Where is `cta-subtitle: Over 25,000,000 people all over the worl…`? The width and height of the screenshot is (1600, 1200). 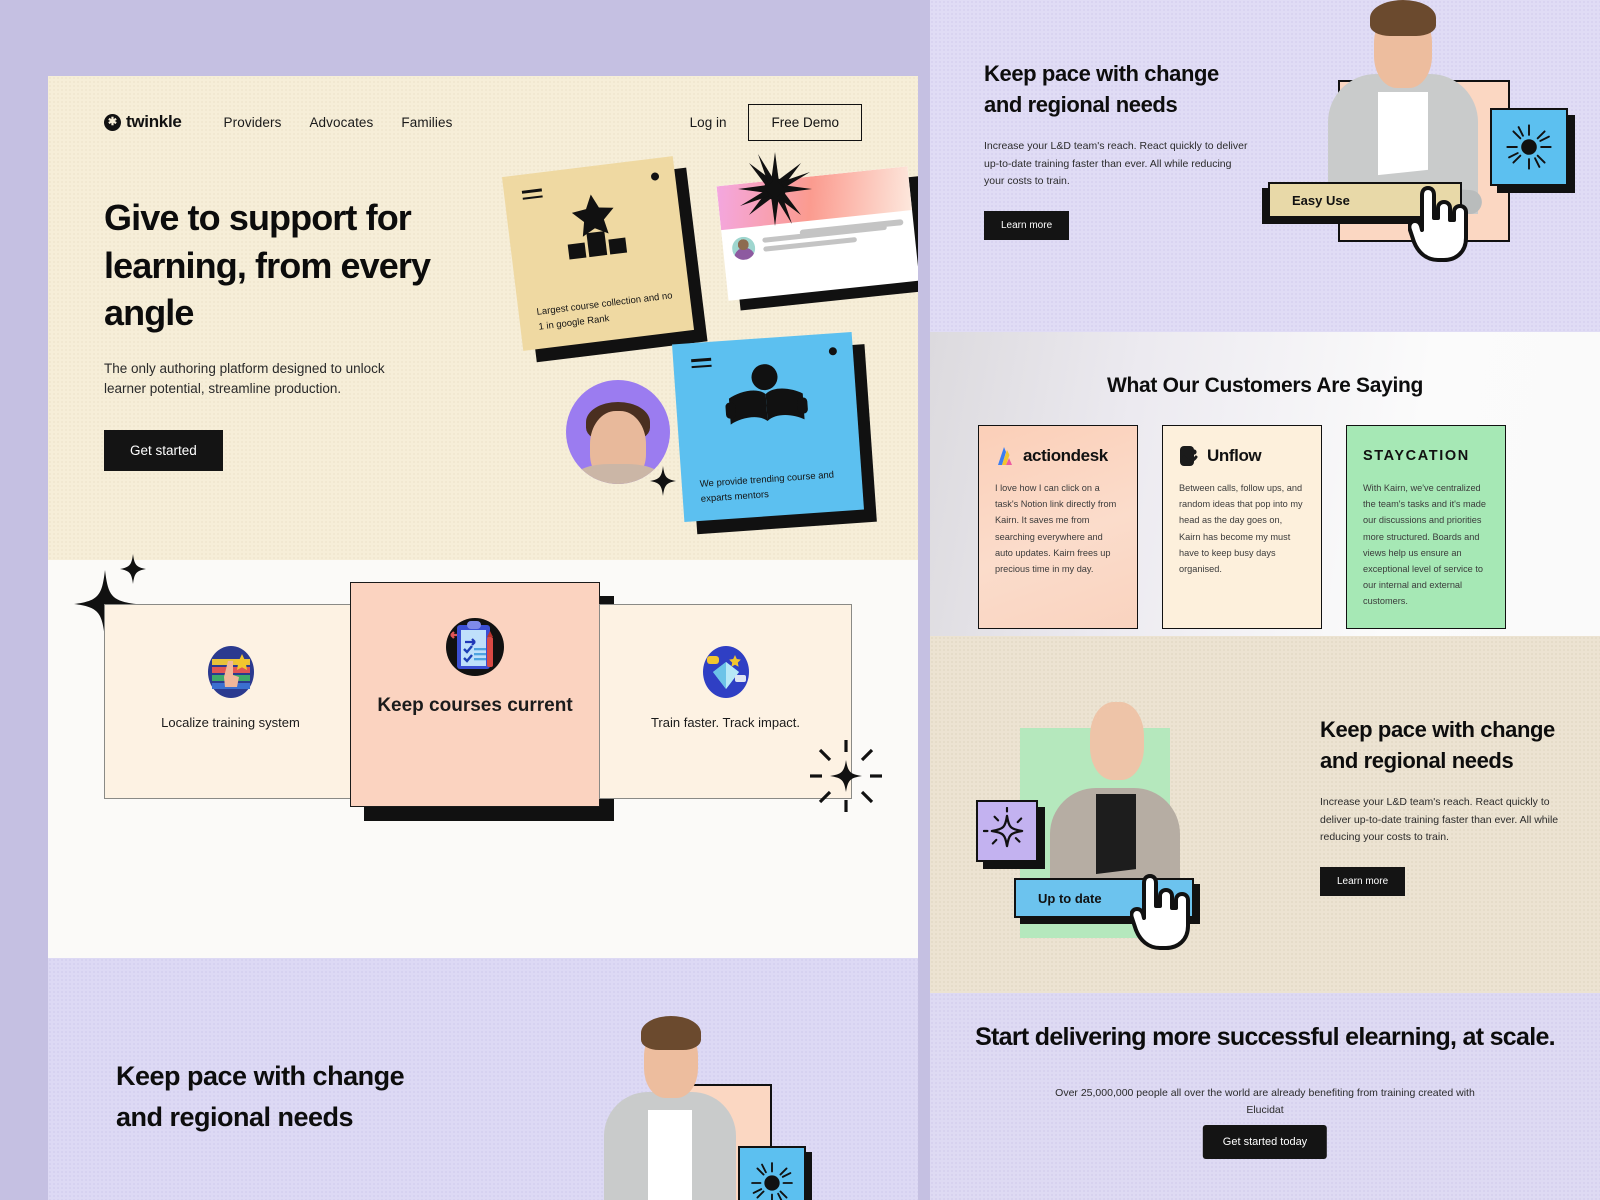 cta-subtitle: Over 25,000,000 people all over the worl… is located at coordinates (1265, 1101).